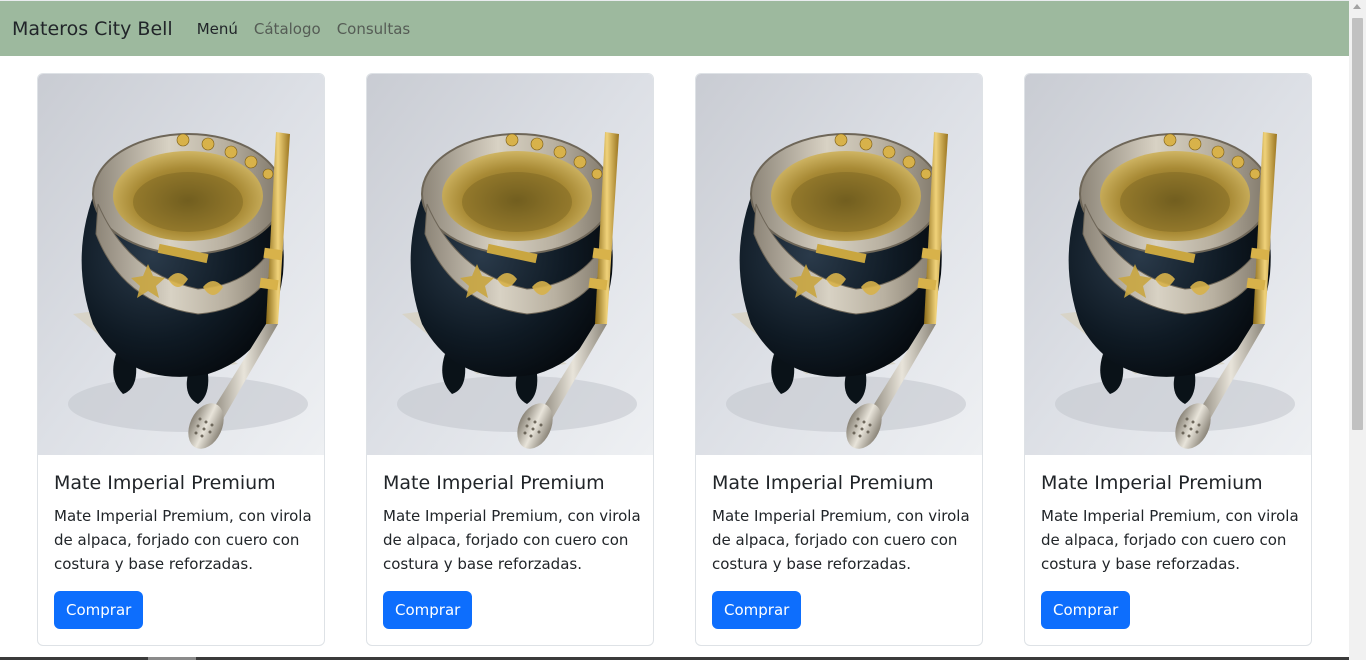 The width and height of the screenshot is (1366, 660). I want to click on vertical-scrollbar, so click(1357, 330).